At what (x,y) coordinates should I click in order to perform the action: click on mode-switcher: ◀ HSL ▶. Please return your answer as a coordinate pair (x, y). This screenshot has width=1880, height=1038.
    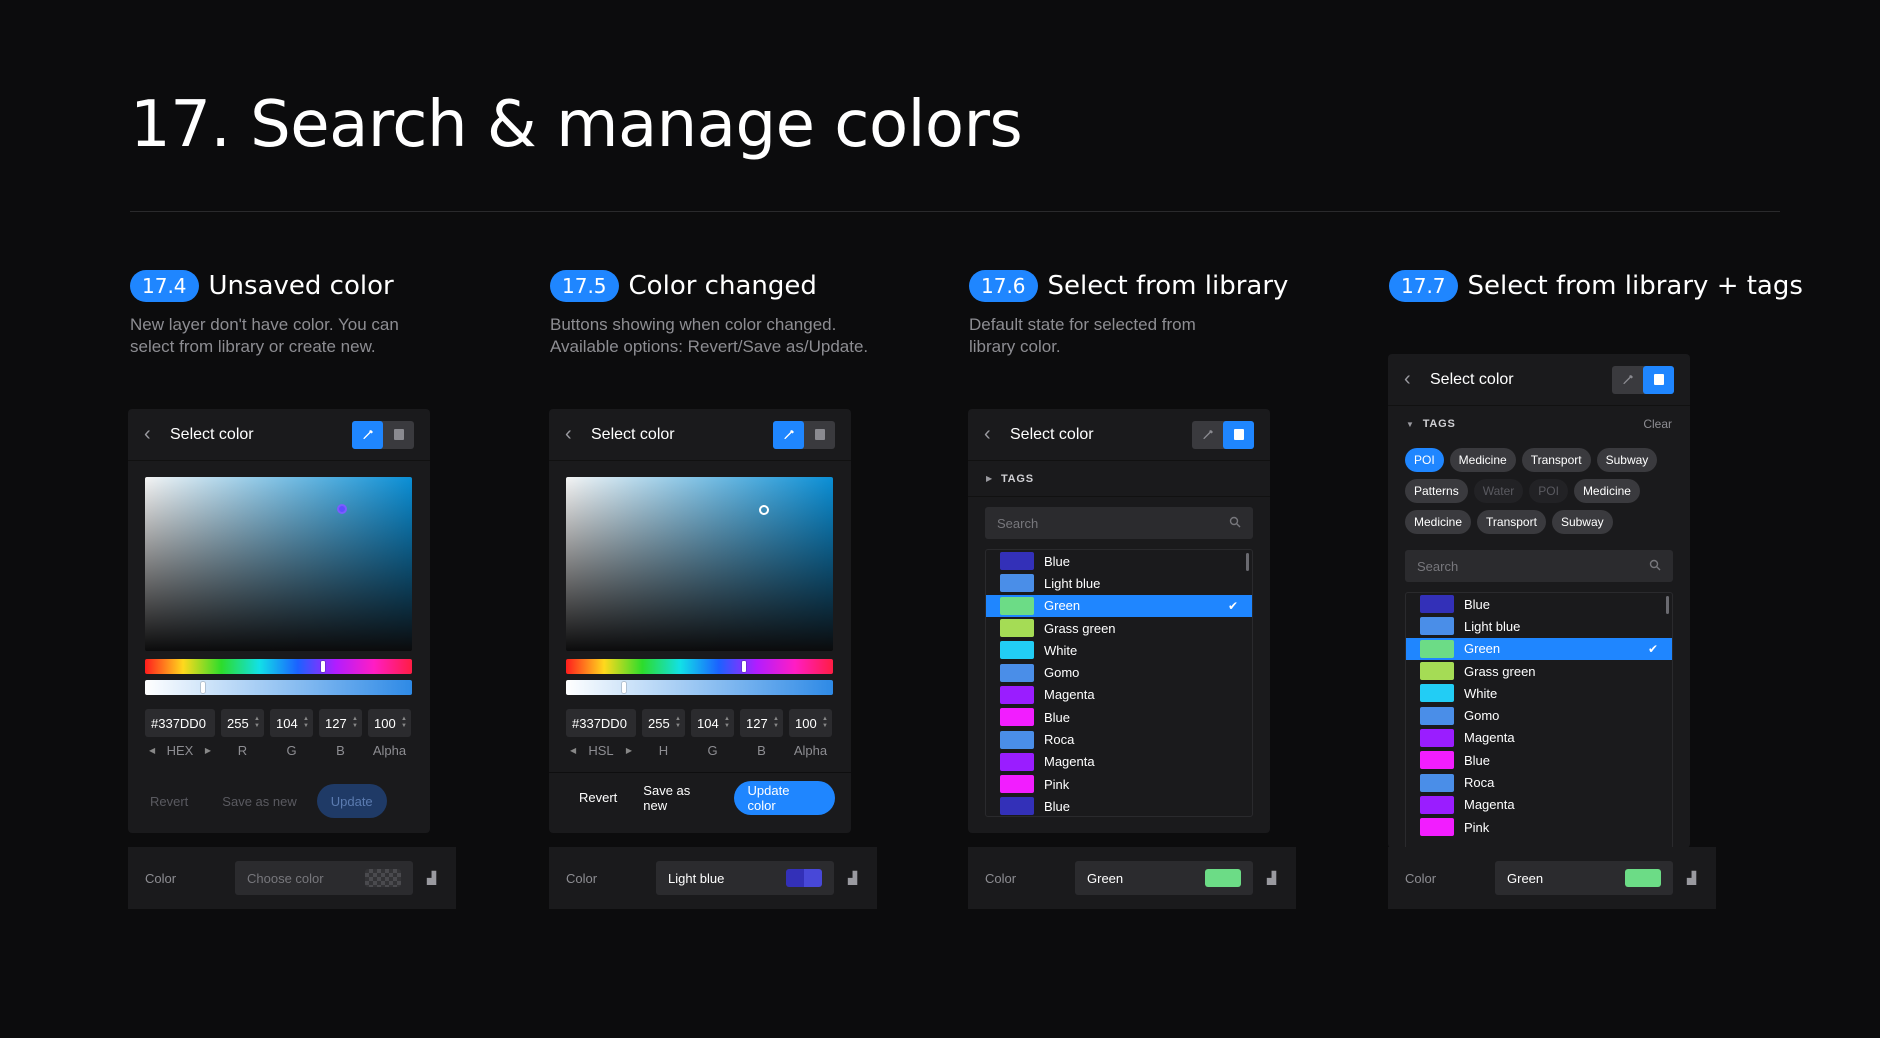
    Looking at the image, I should click on (601, 750).